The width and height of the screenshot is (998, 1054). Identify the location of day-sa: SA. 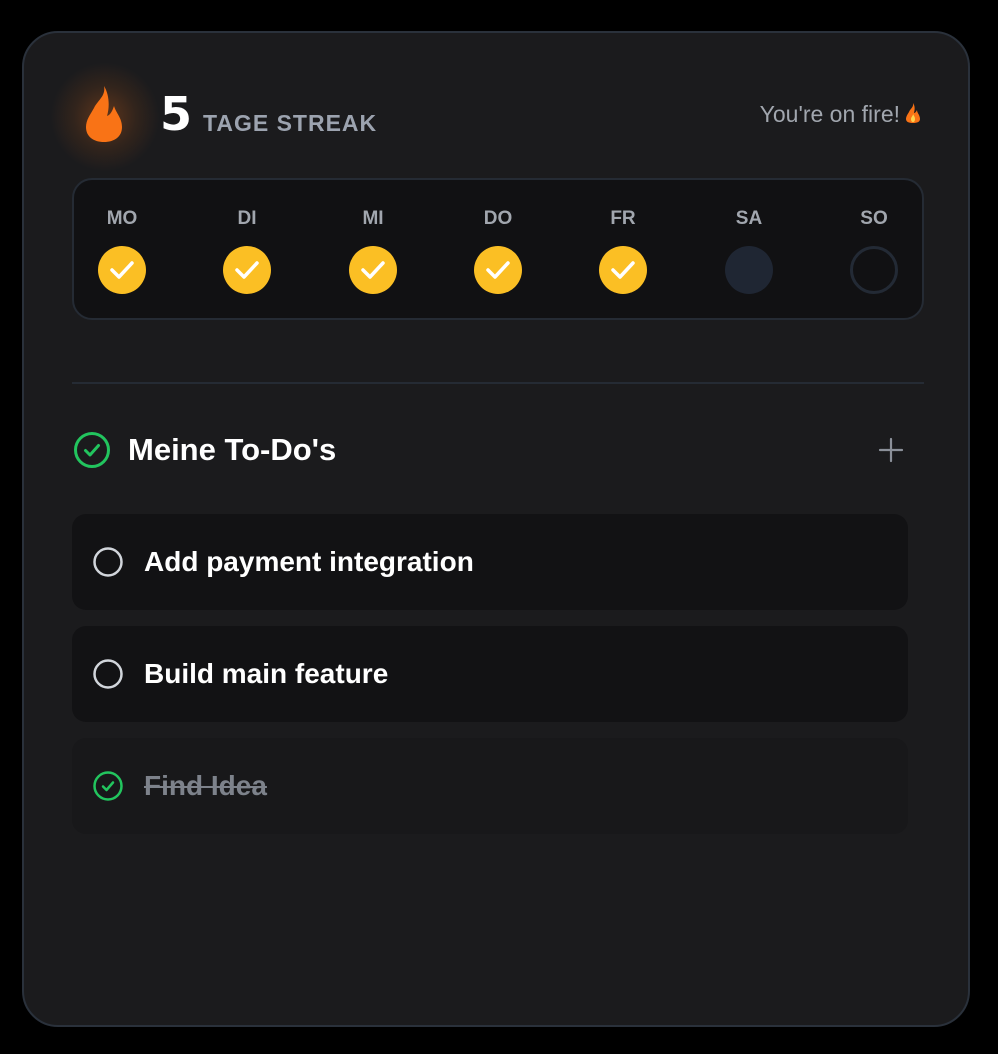
(749, 250).